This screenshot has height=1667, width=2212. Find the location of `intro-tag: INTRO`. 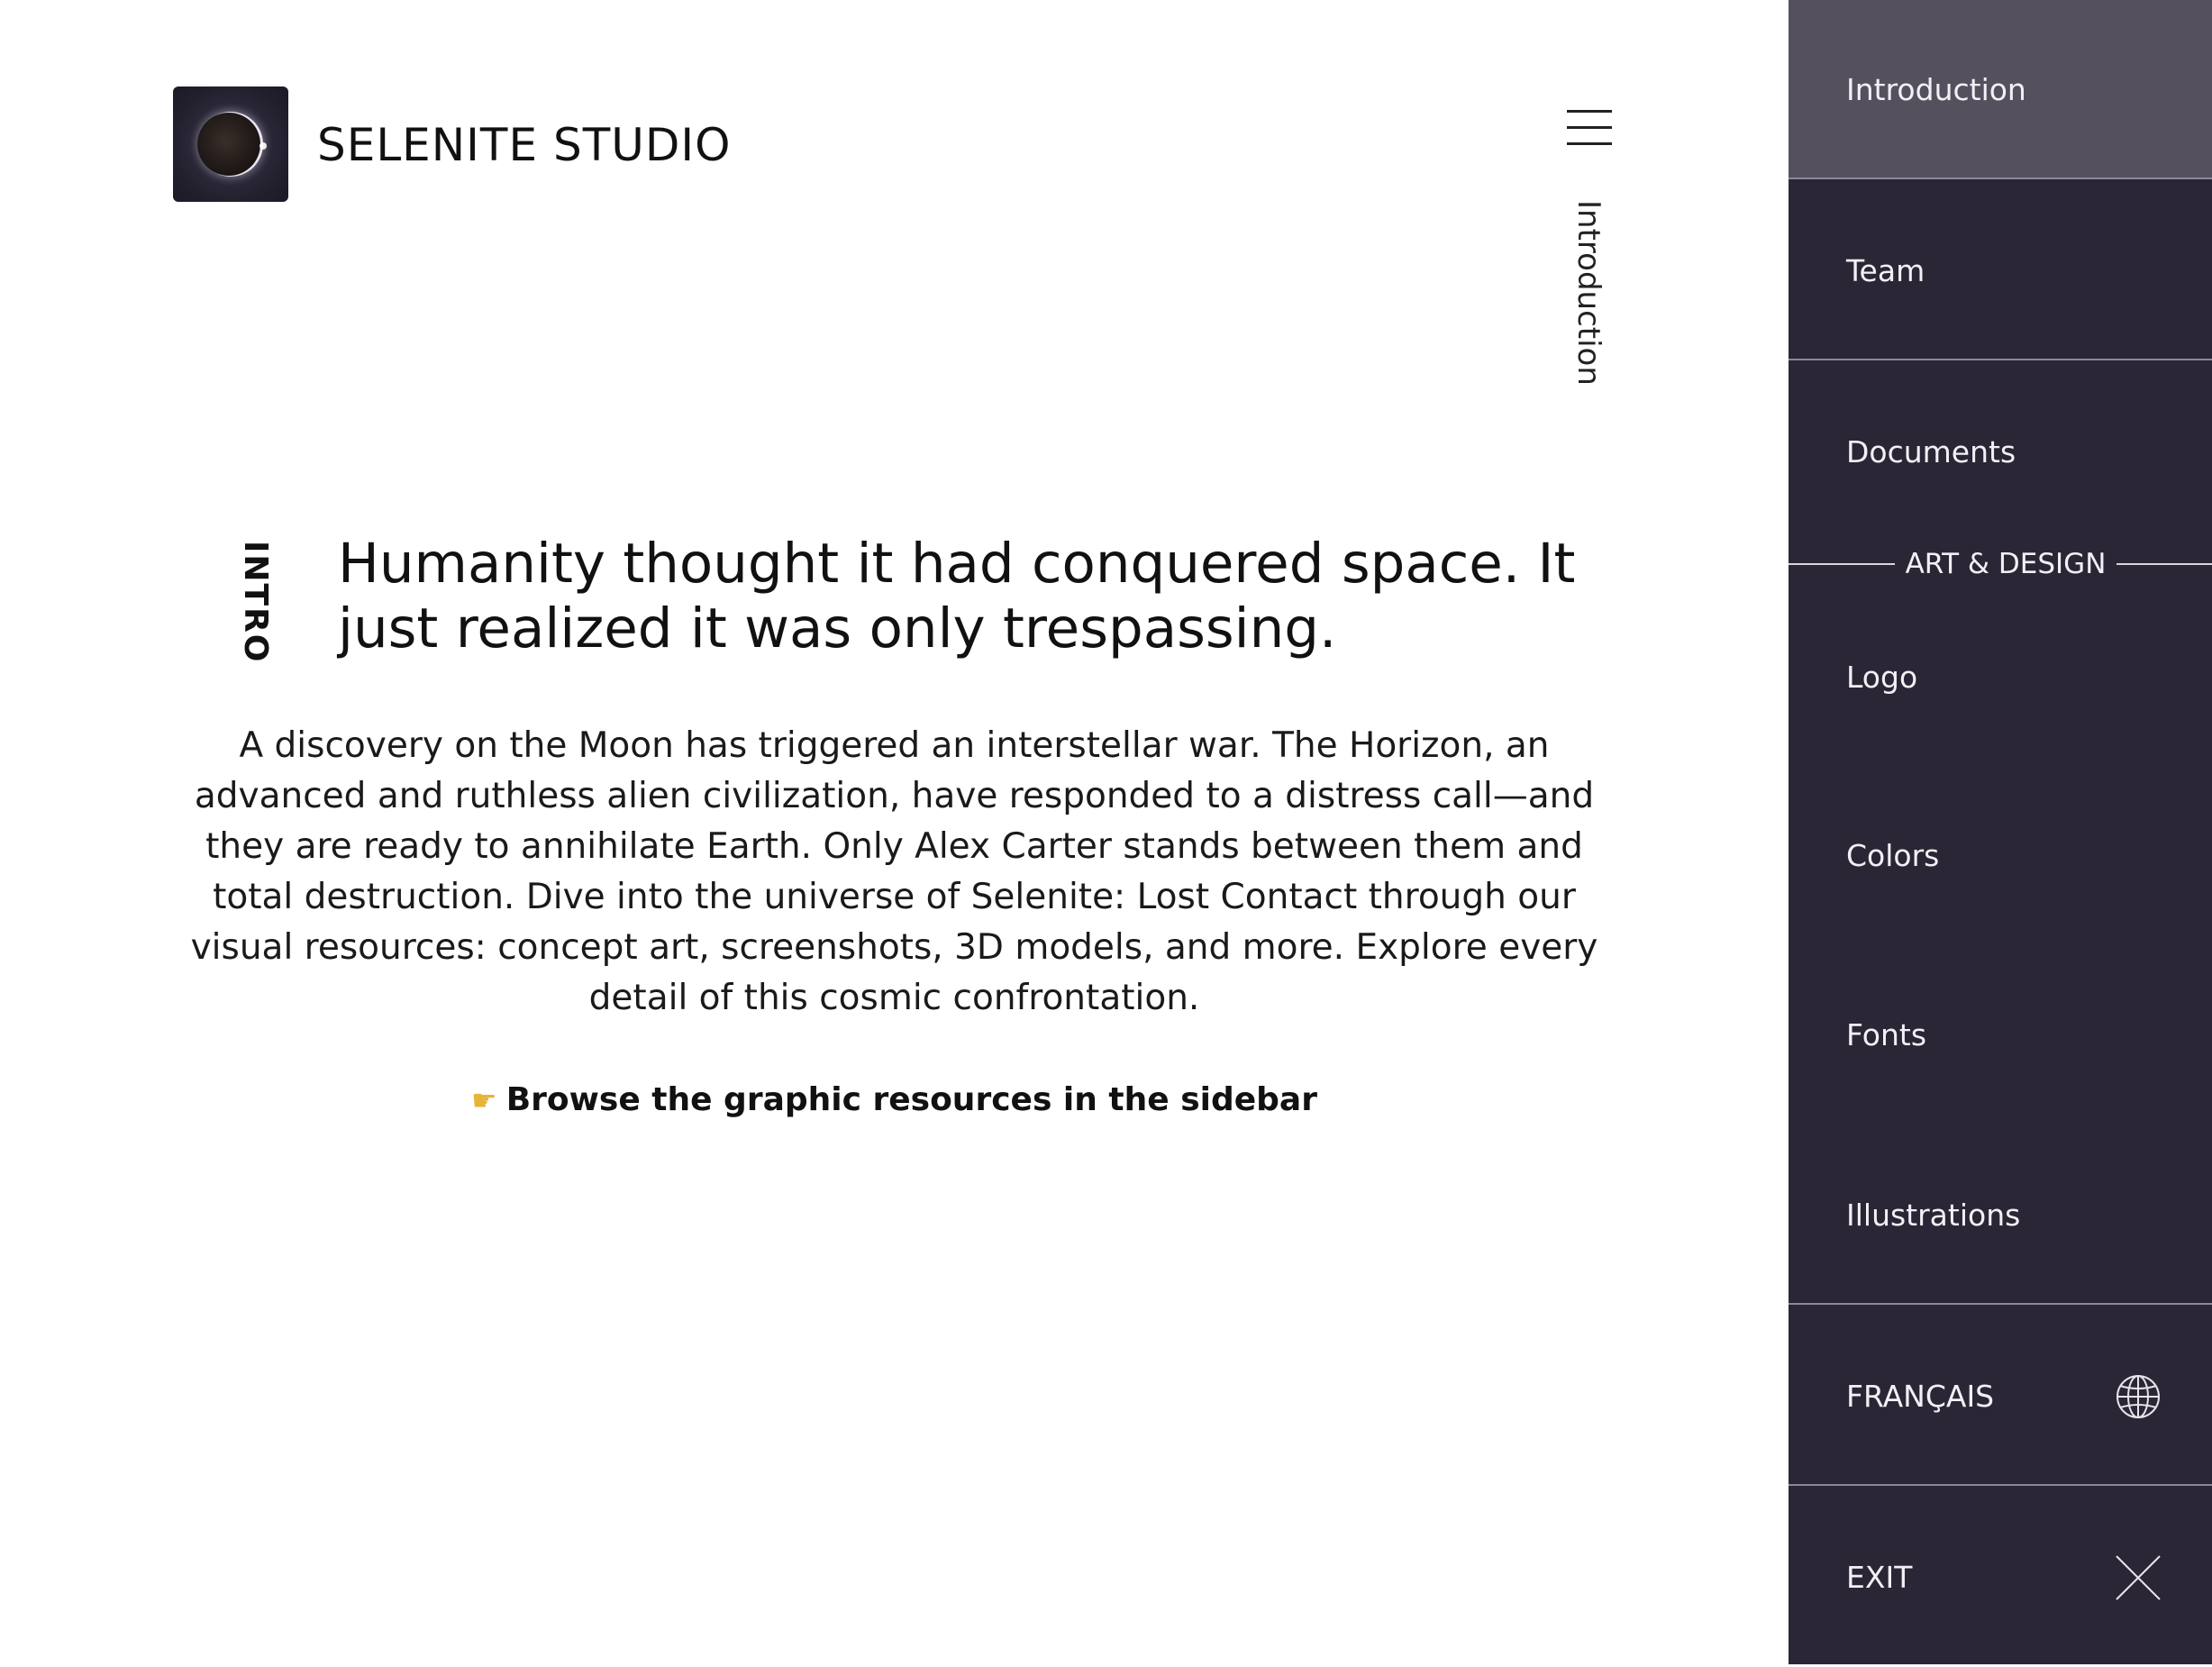

intro-tag: INTRO is located at coordinates (255, 602).